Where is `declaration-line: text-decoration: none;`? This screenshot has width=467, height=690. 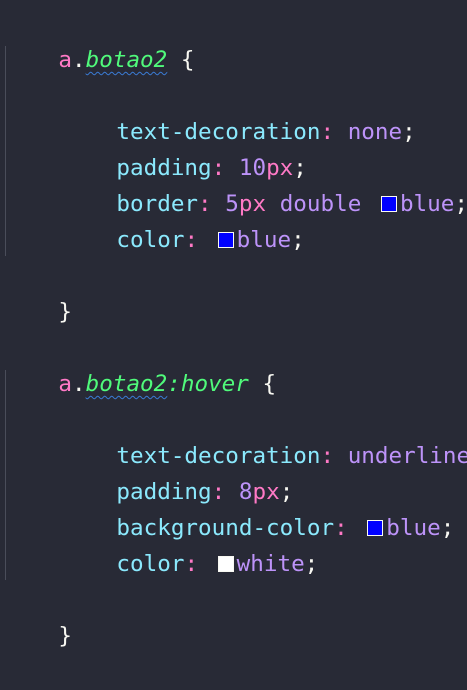
declaration-line: text-decoration: none; is located at coordinates (238, 111).